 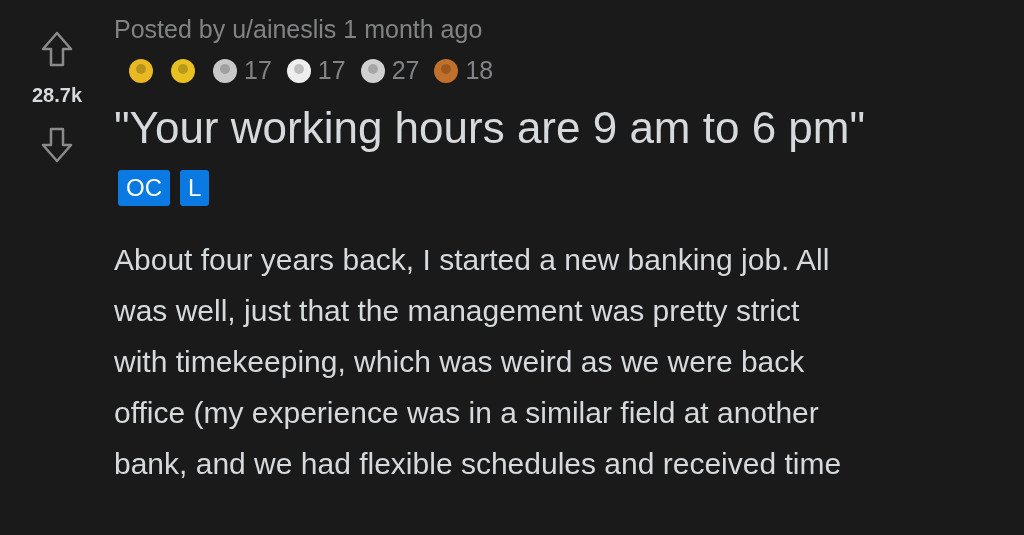 I want to click on upvote-icon, so click(x=57, y=49).